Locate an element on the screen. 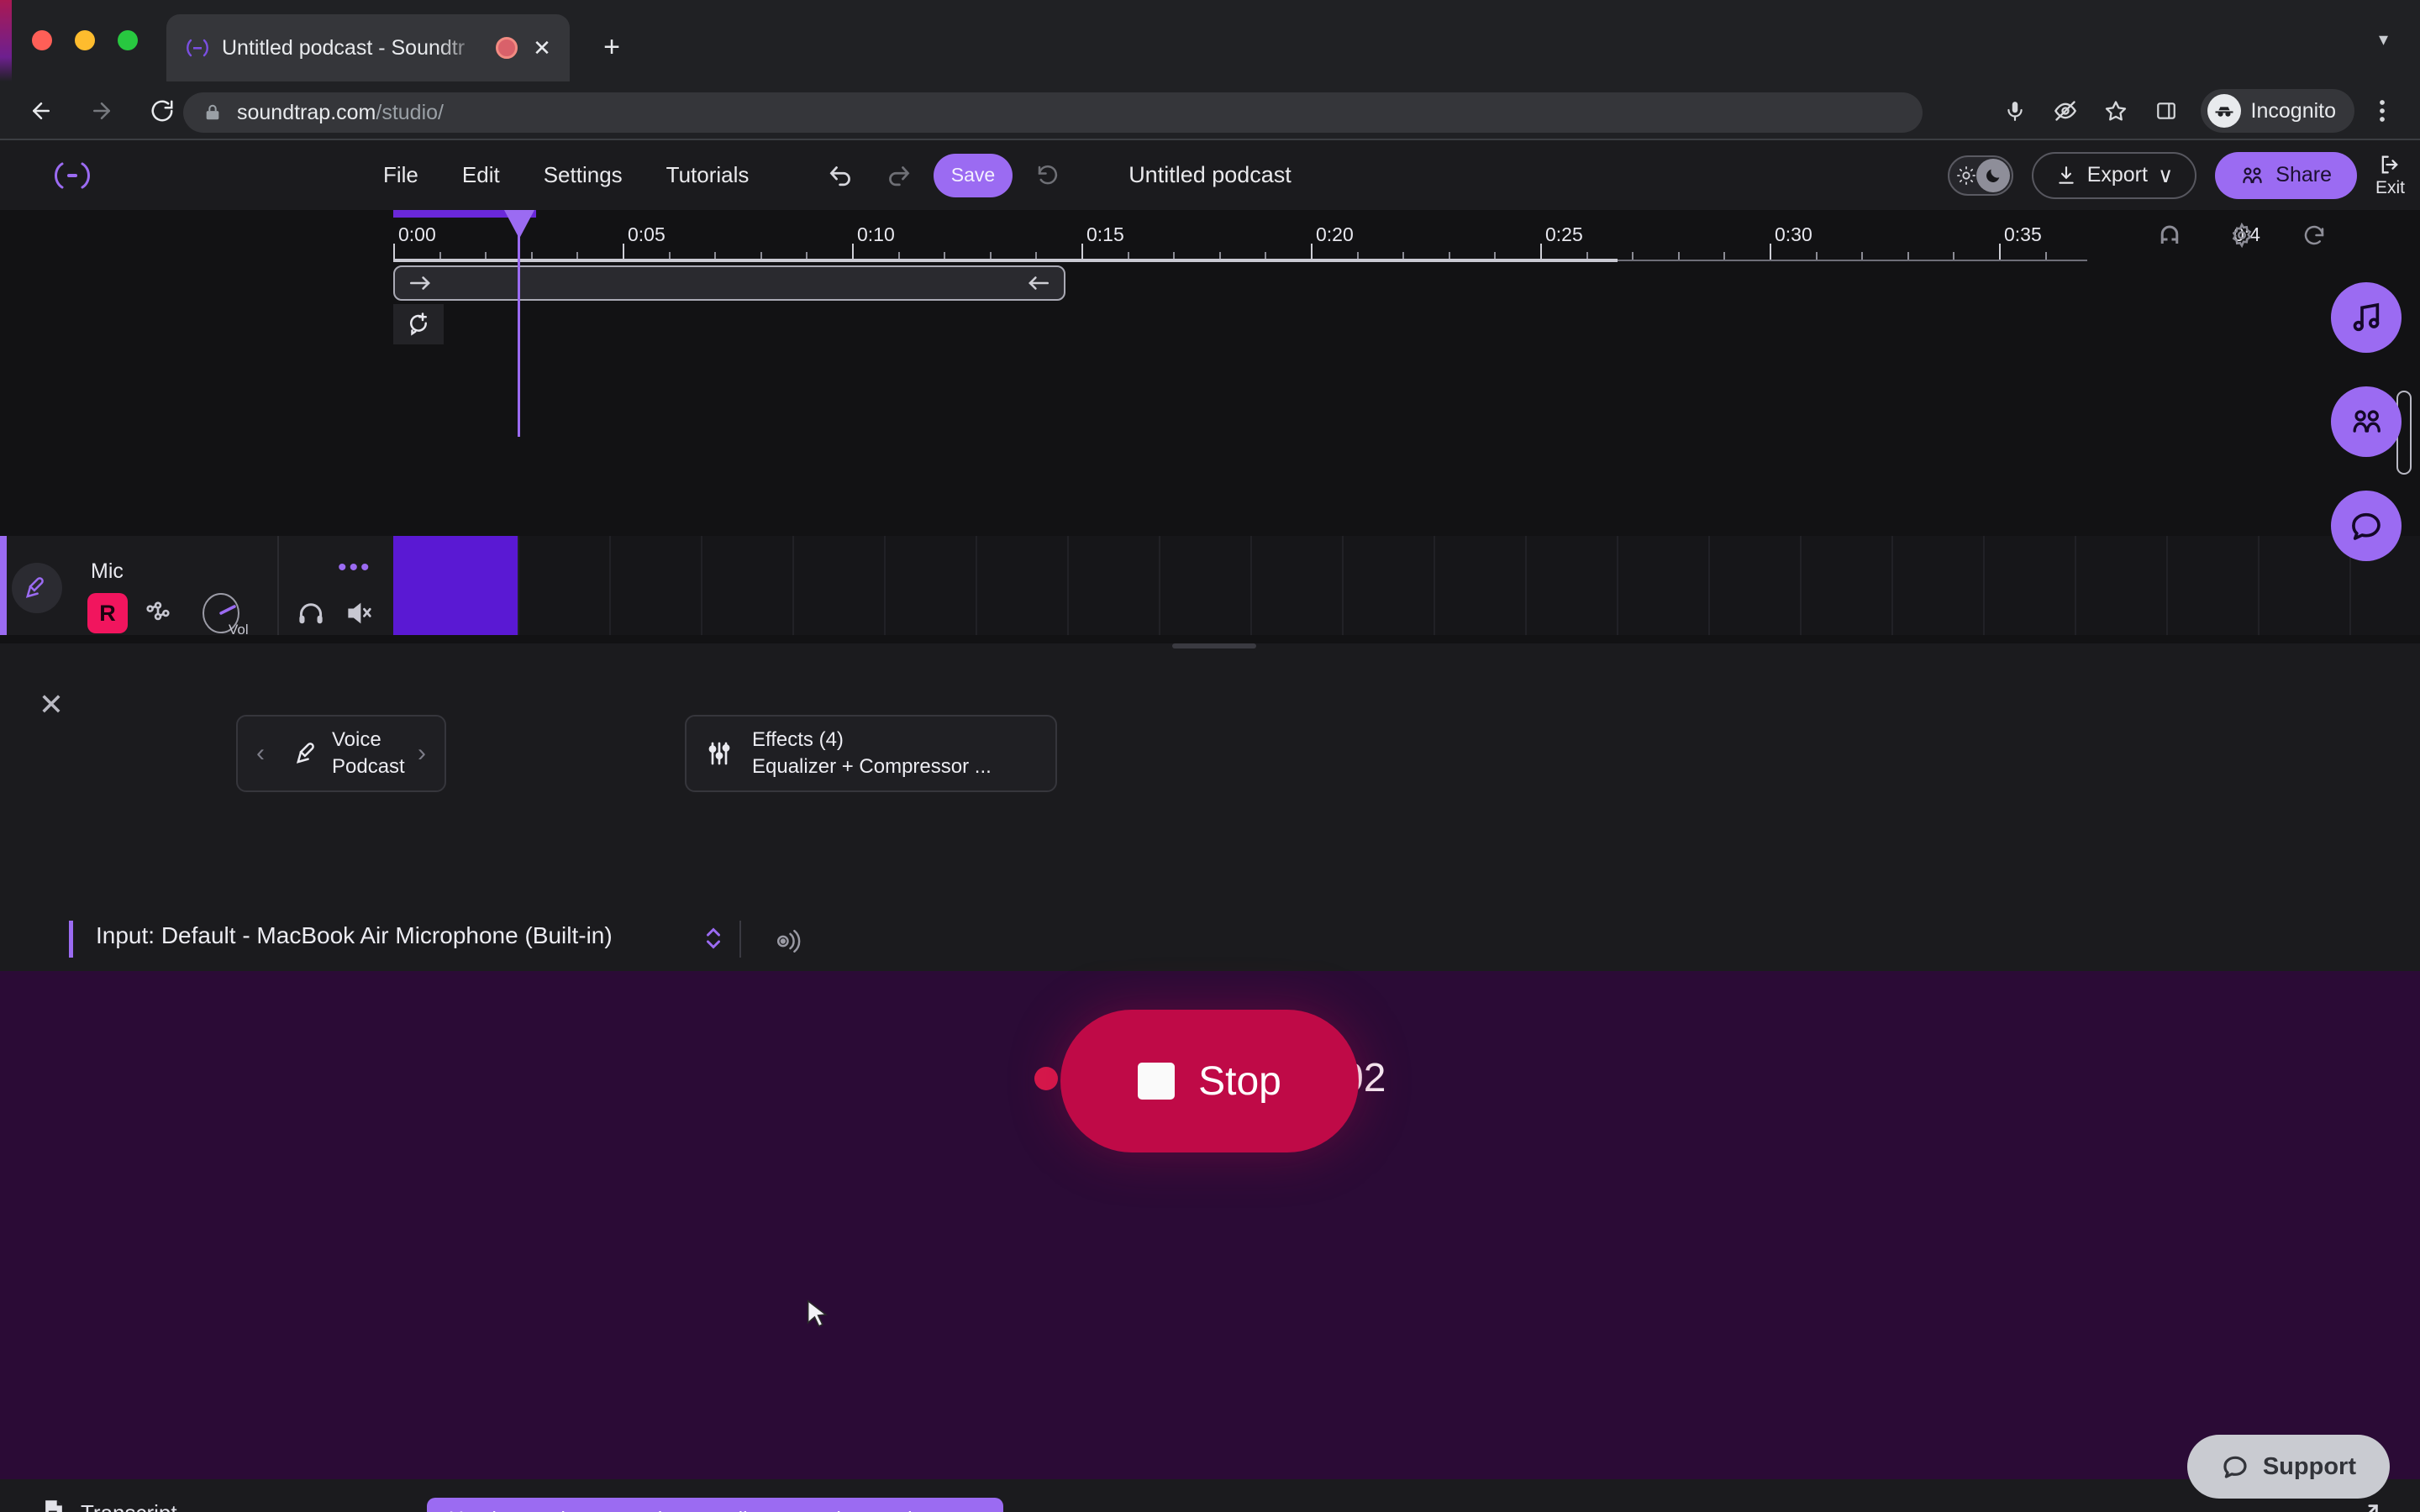 The image size is (2420, 1512). magnet-snap-icon is located at coordinates (2169, 235).